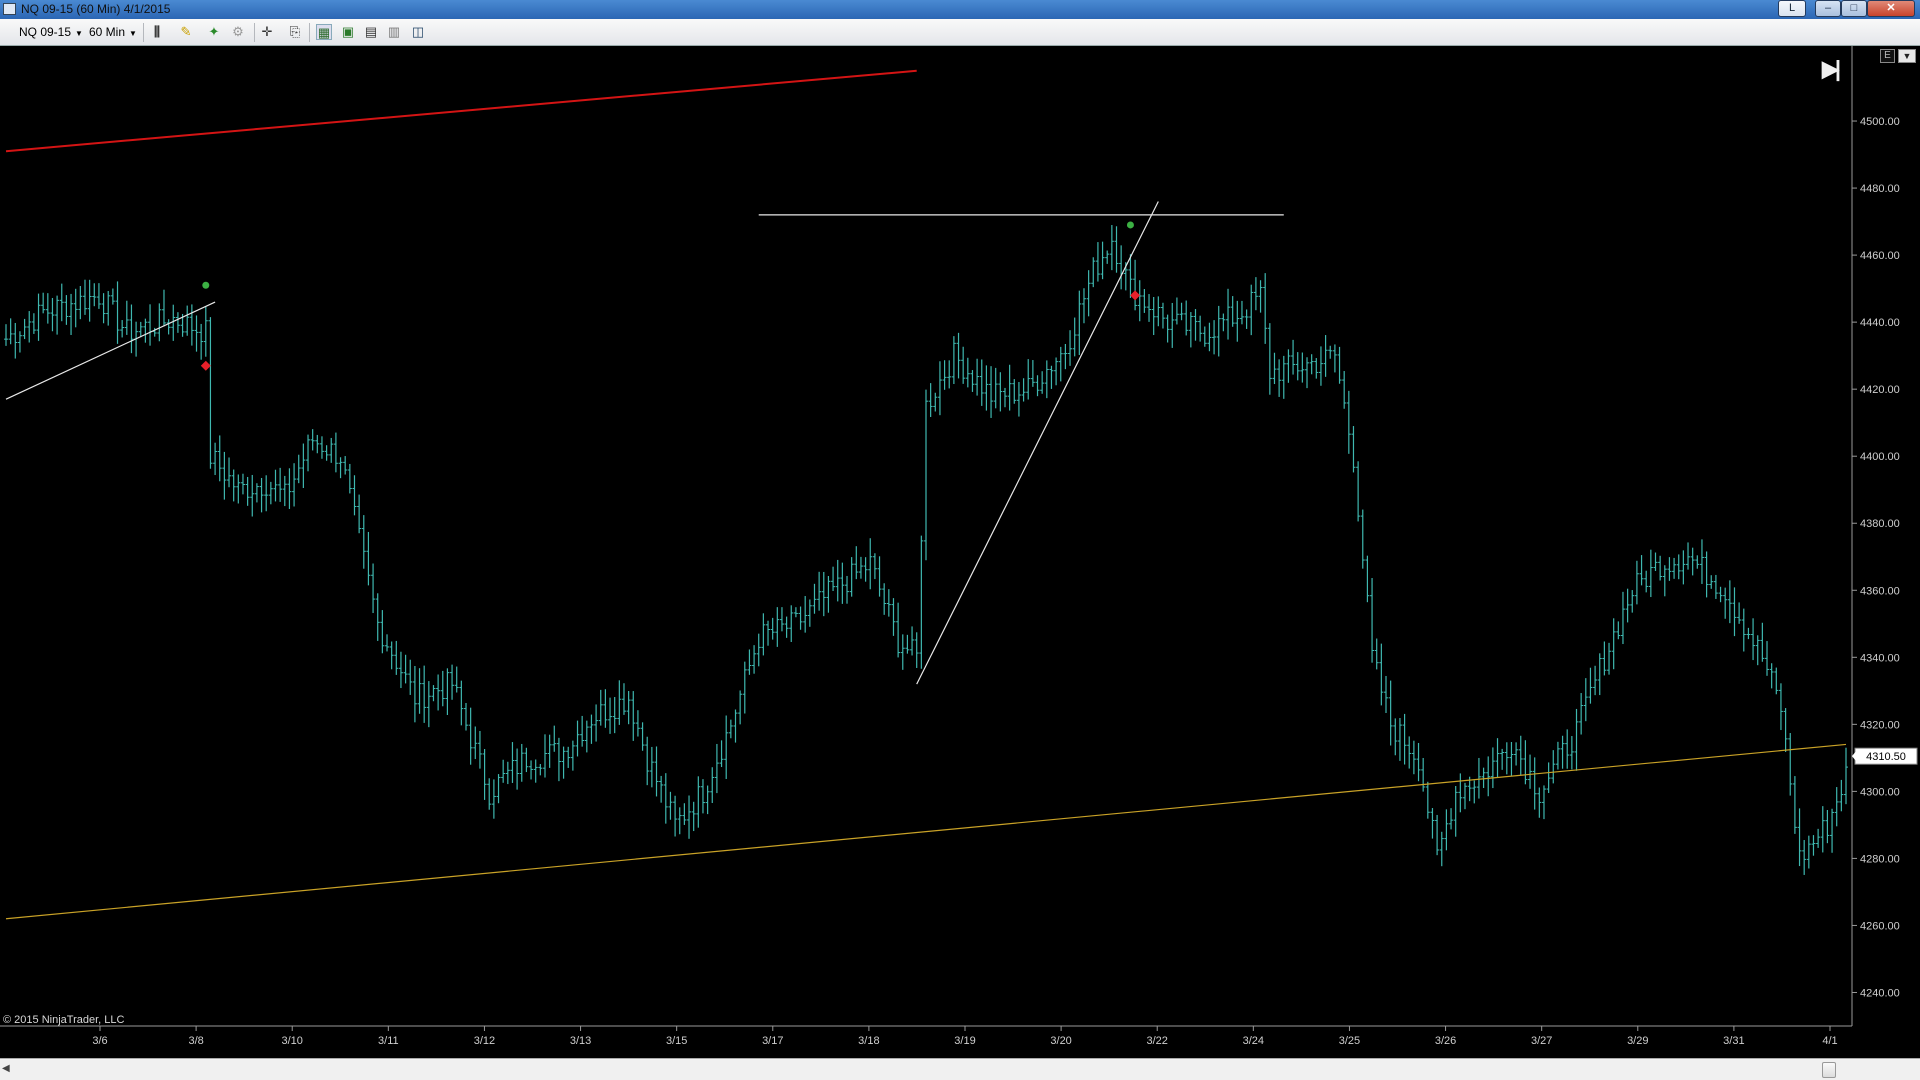 This screenshot has width=1920, height=1080. I want to click on window-icon: ◫, so click(418, 32).